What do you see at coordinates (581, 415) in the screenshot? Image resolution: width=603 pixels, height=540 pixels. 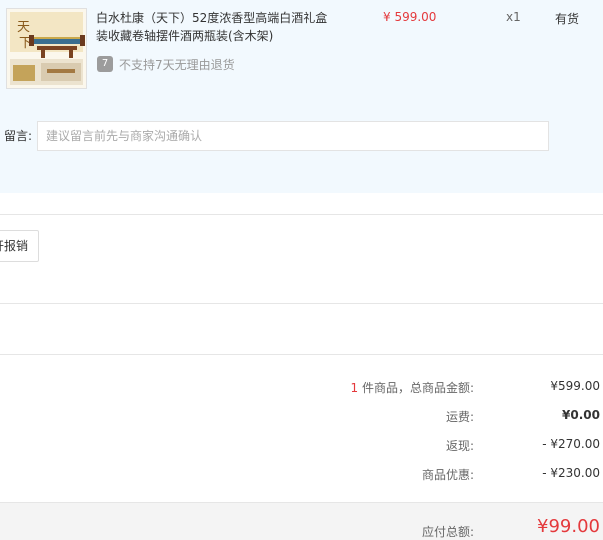 I see `shipping-value: ¥0.00` at bounding box center [581, 415].